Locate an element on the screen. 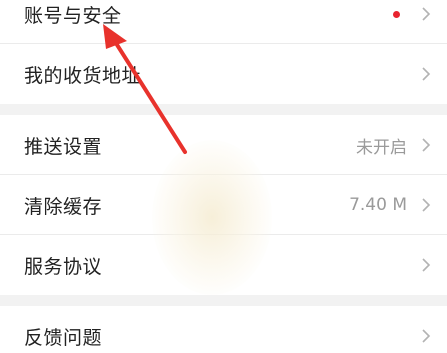 The image size is (447, 353). menu-item-feedback: 反馈问题 is located at coordinates (223, 329).